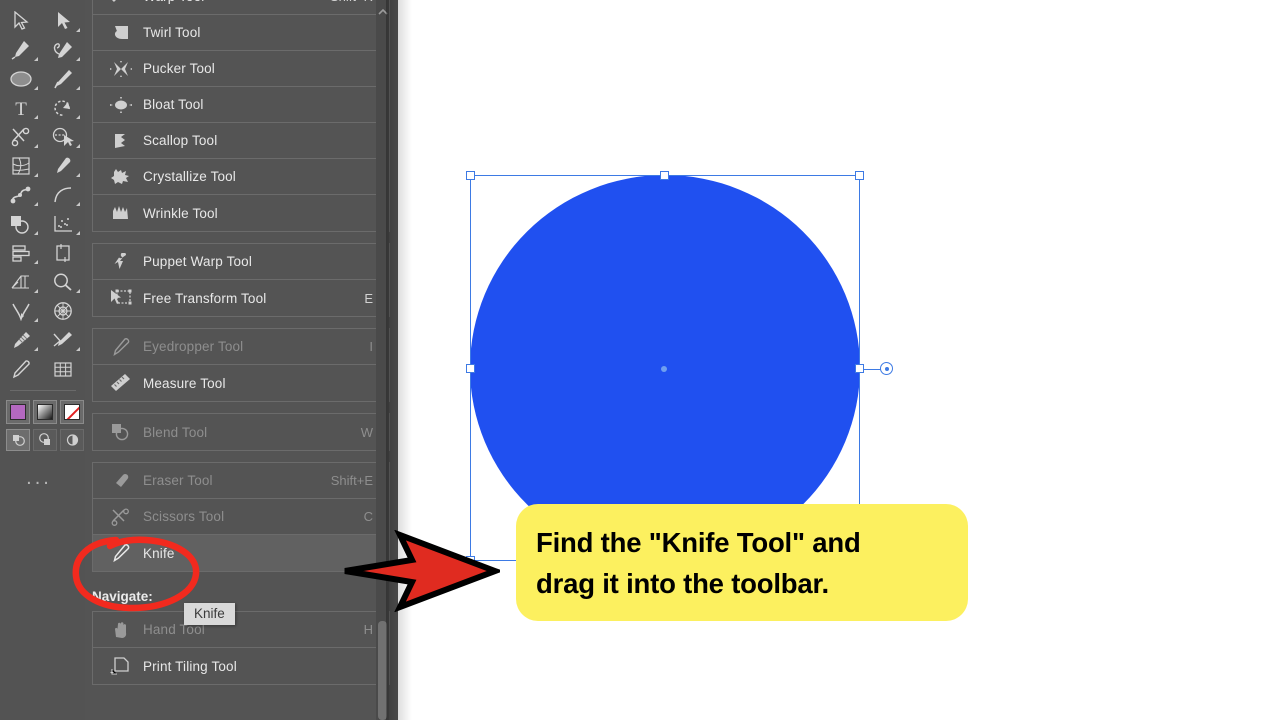  I want to click on paintbrush-alt-icon, so click(63, 339).